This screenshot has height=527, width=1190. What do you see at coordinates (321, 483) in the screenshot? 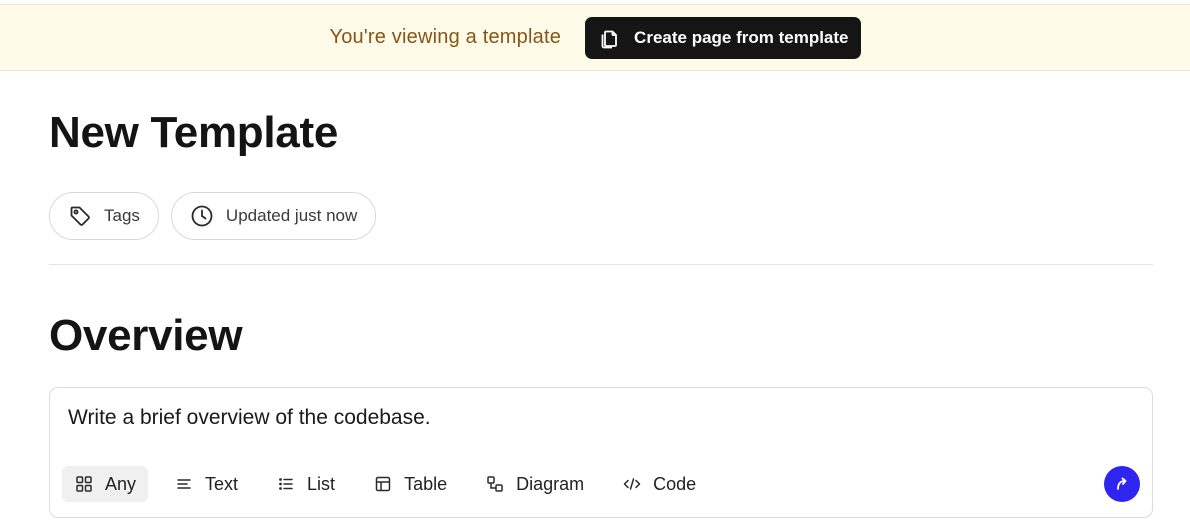
I see `type-option-list-label: List` at bounding box center [321, 483].